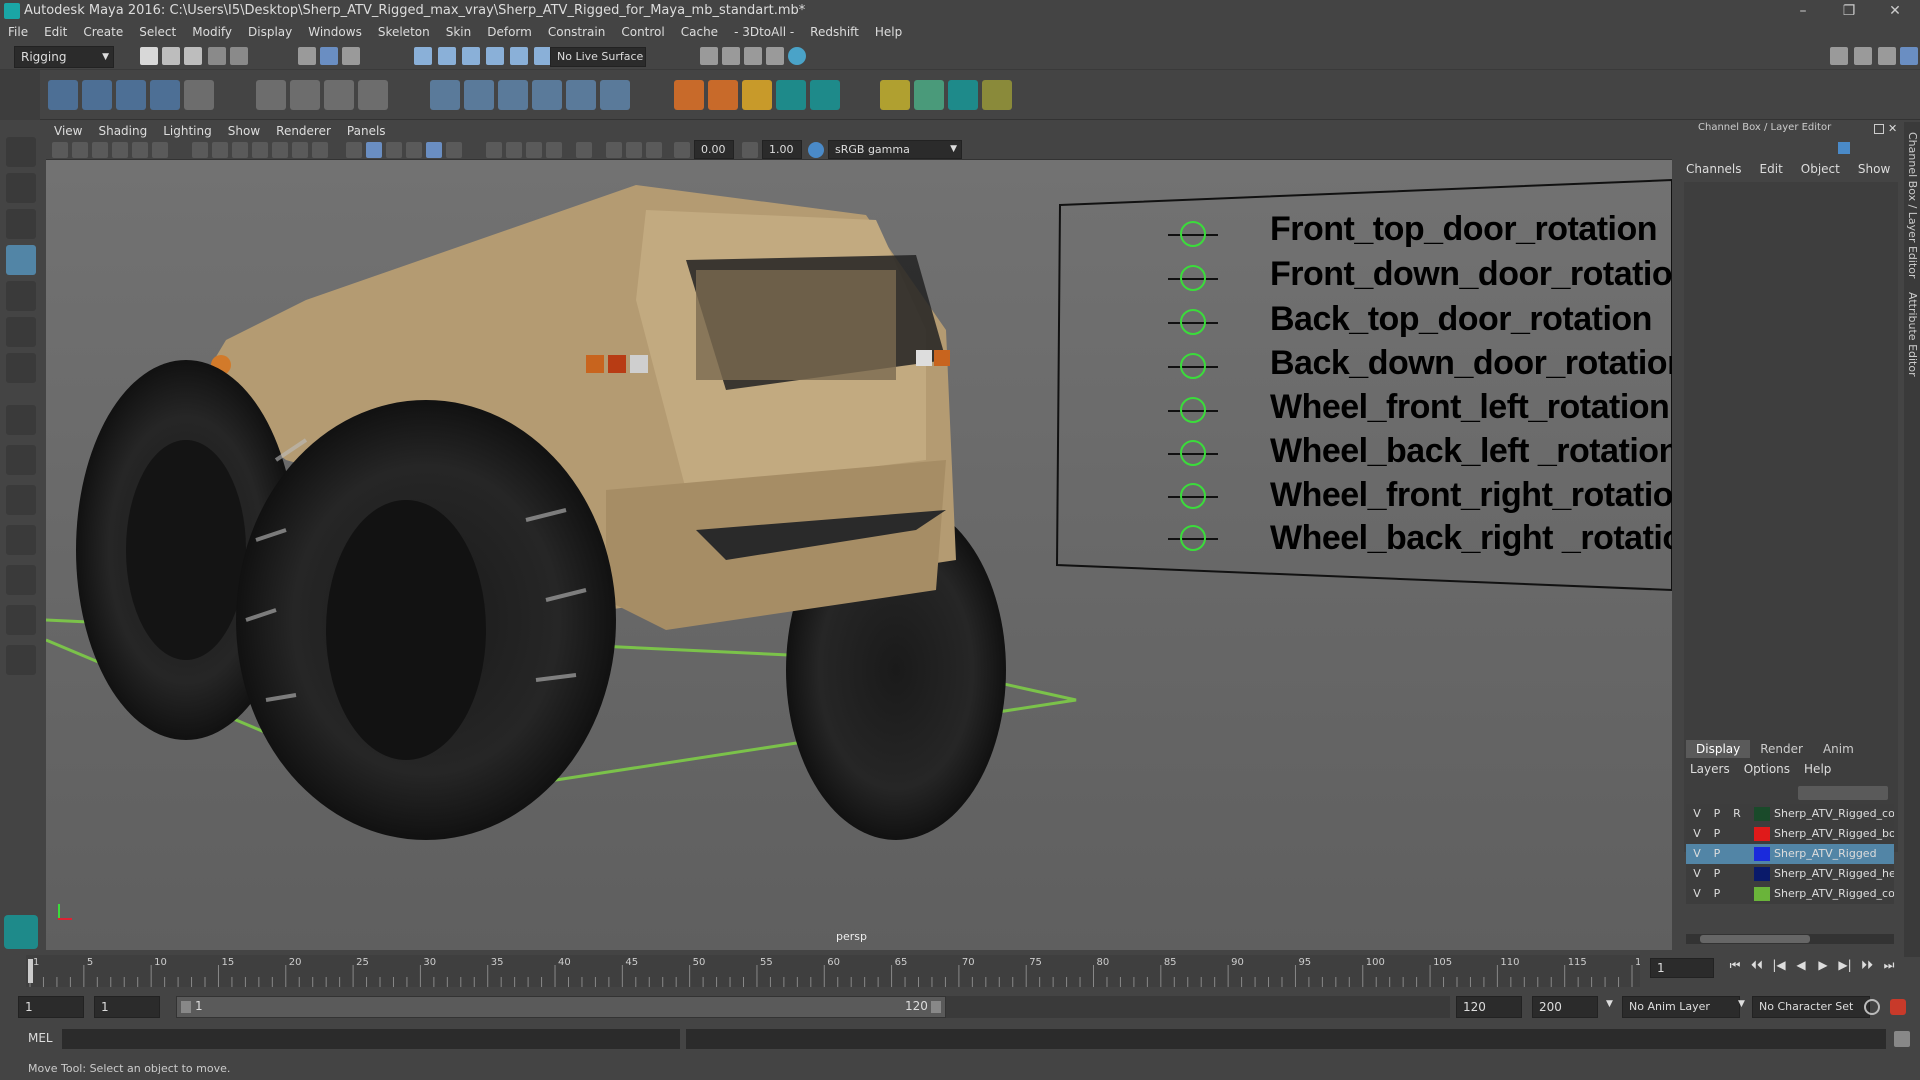 This screenshot has height=1080, width=1920. Describe the element at coordinates (131, 95) in the screenshot. I see `ik-handle-icon` at that location.